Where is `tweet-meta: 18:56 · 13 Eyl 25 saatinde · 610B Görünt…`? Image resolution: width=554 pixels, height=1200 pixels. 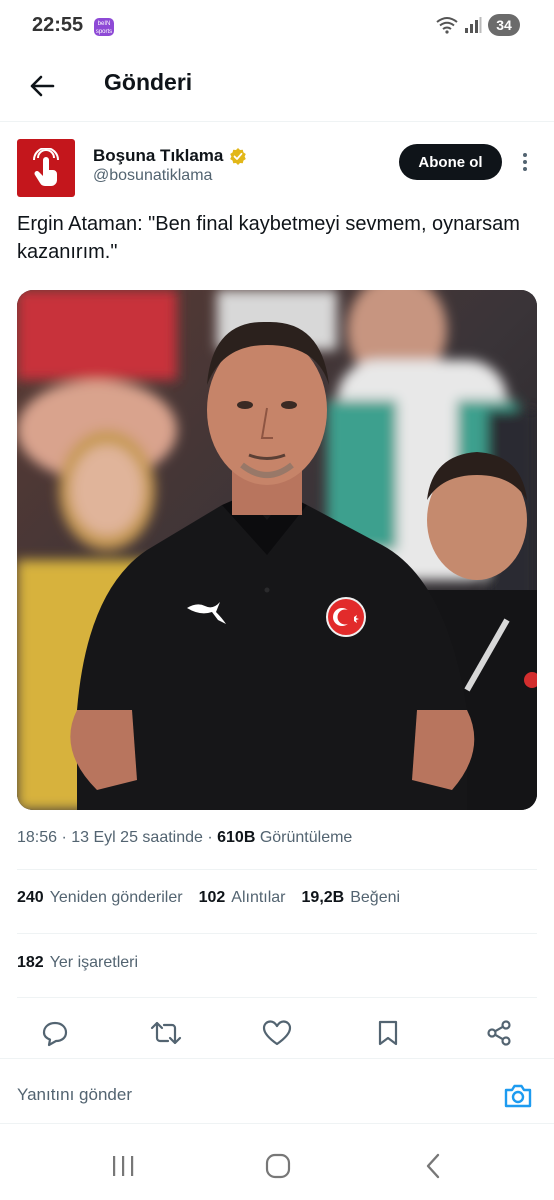 tweet-meta: 18:56 · 13 Eyl 25 saatinde · 610B Görünt… is located at coordinates (184, 838).